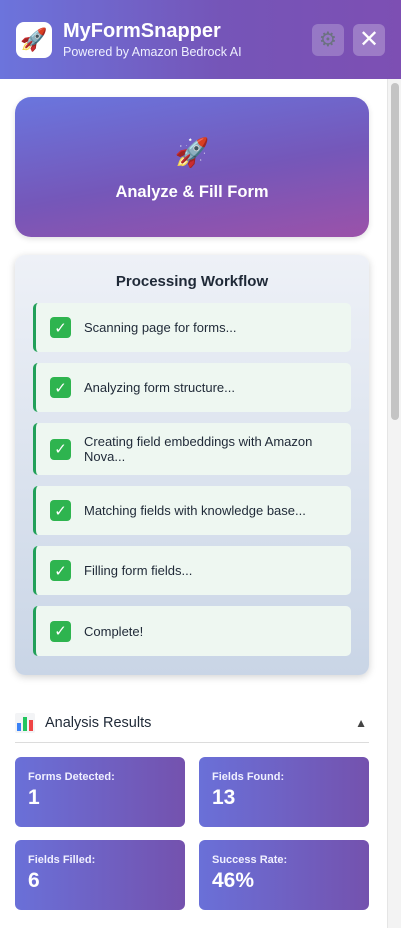 The image size is (401, 928). What do you see at coordinates (100, 792) in the screenshot?
I see `stat-card-forms-detected: Forms Detected: 1` at bounding box center [100, 792].